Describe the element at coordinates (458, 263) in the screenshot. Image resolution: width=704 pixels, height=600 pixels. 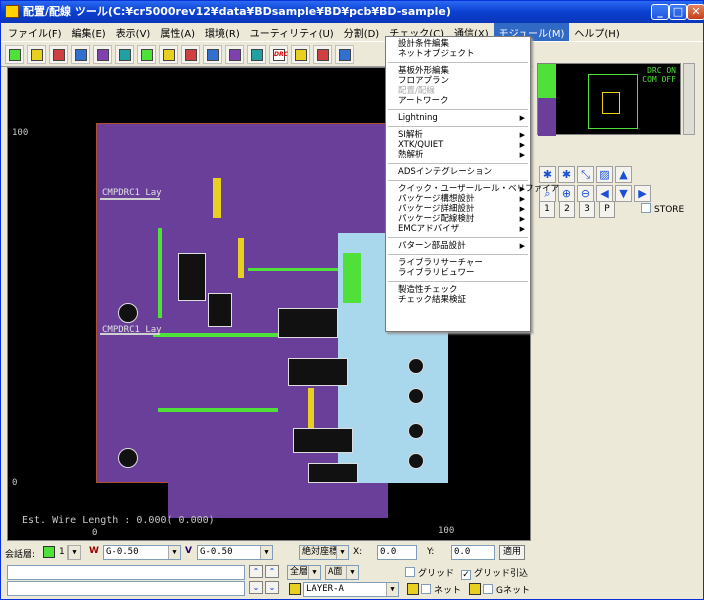
I see `module-menu-item: ライブラリサーチャー` at that location.